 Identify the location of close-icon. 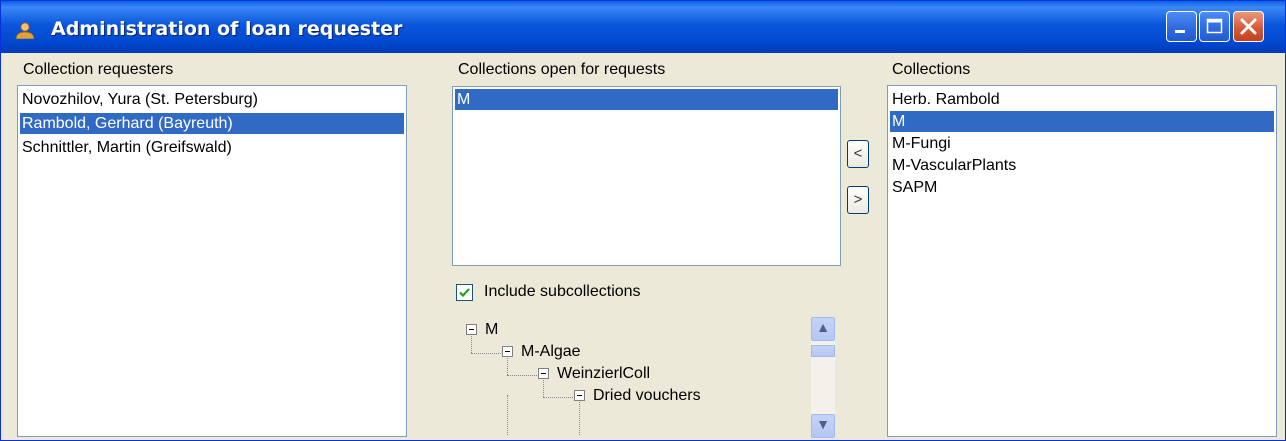
(1248, 26).